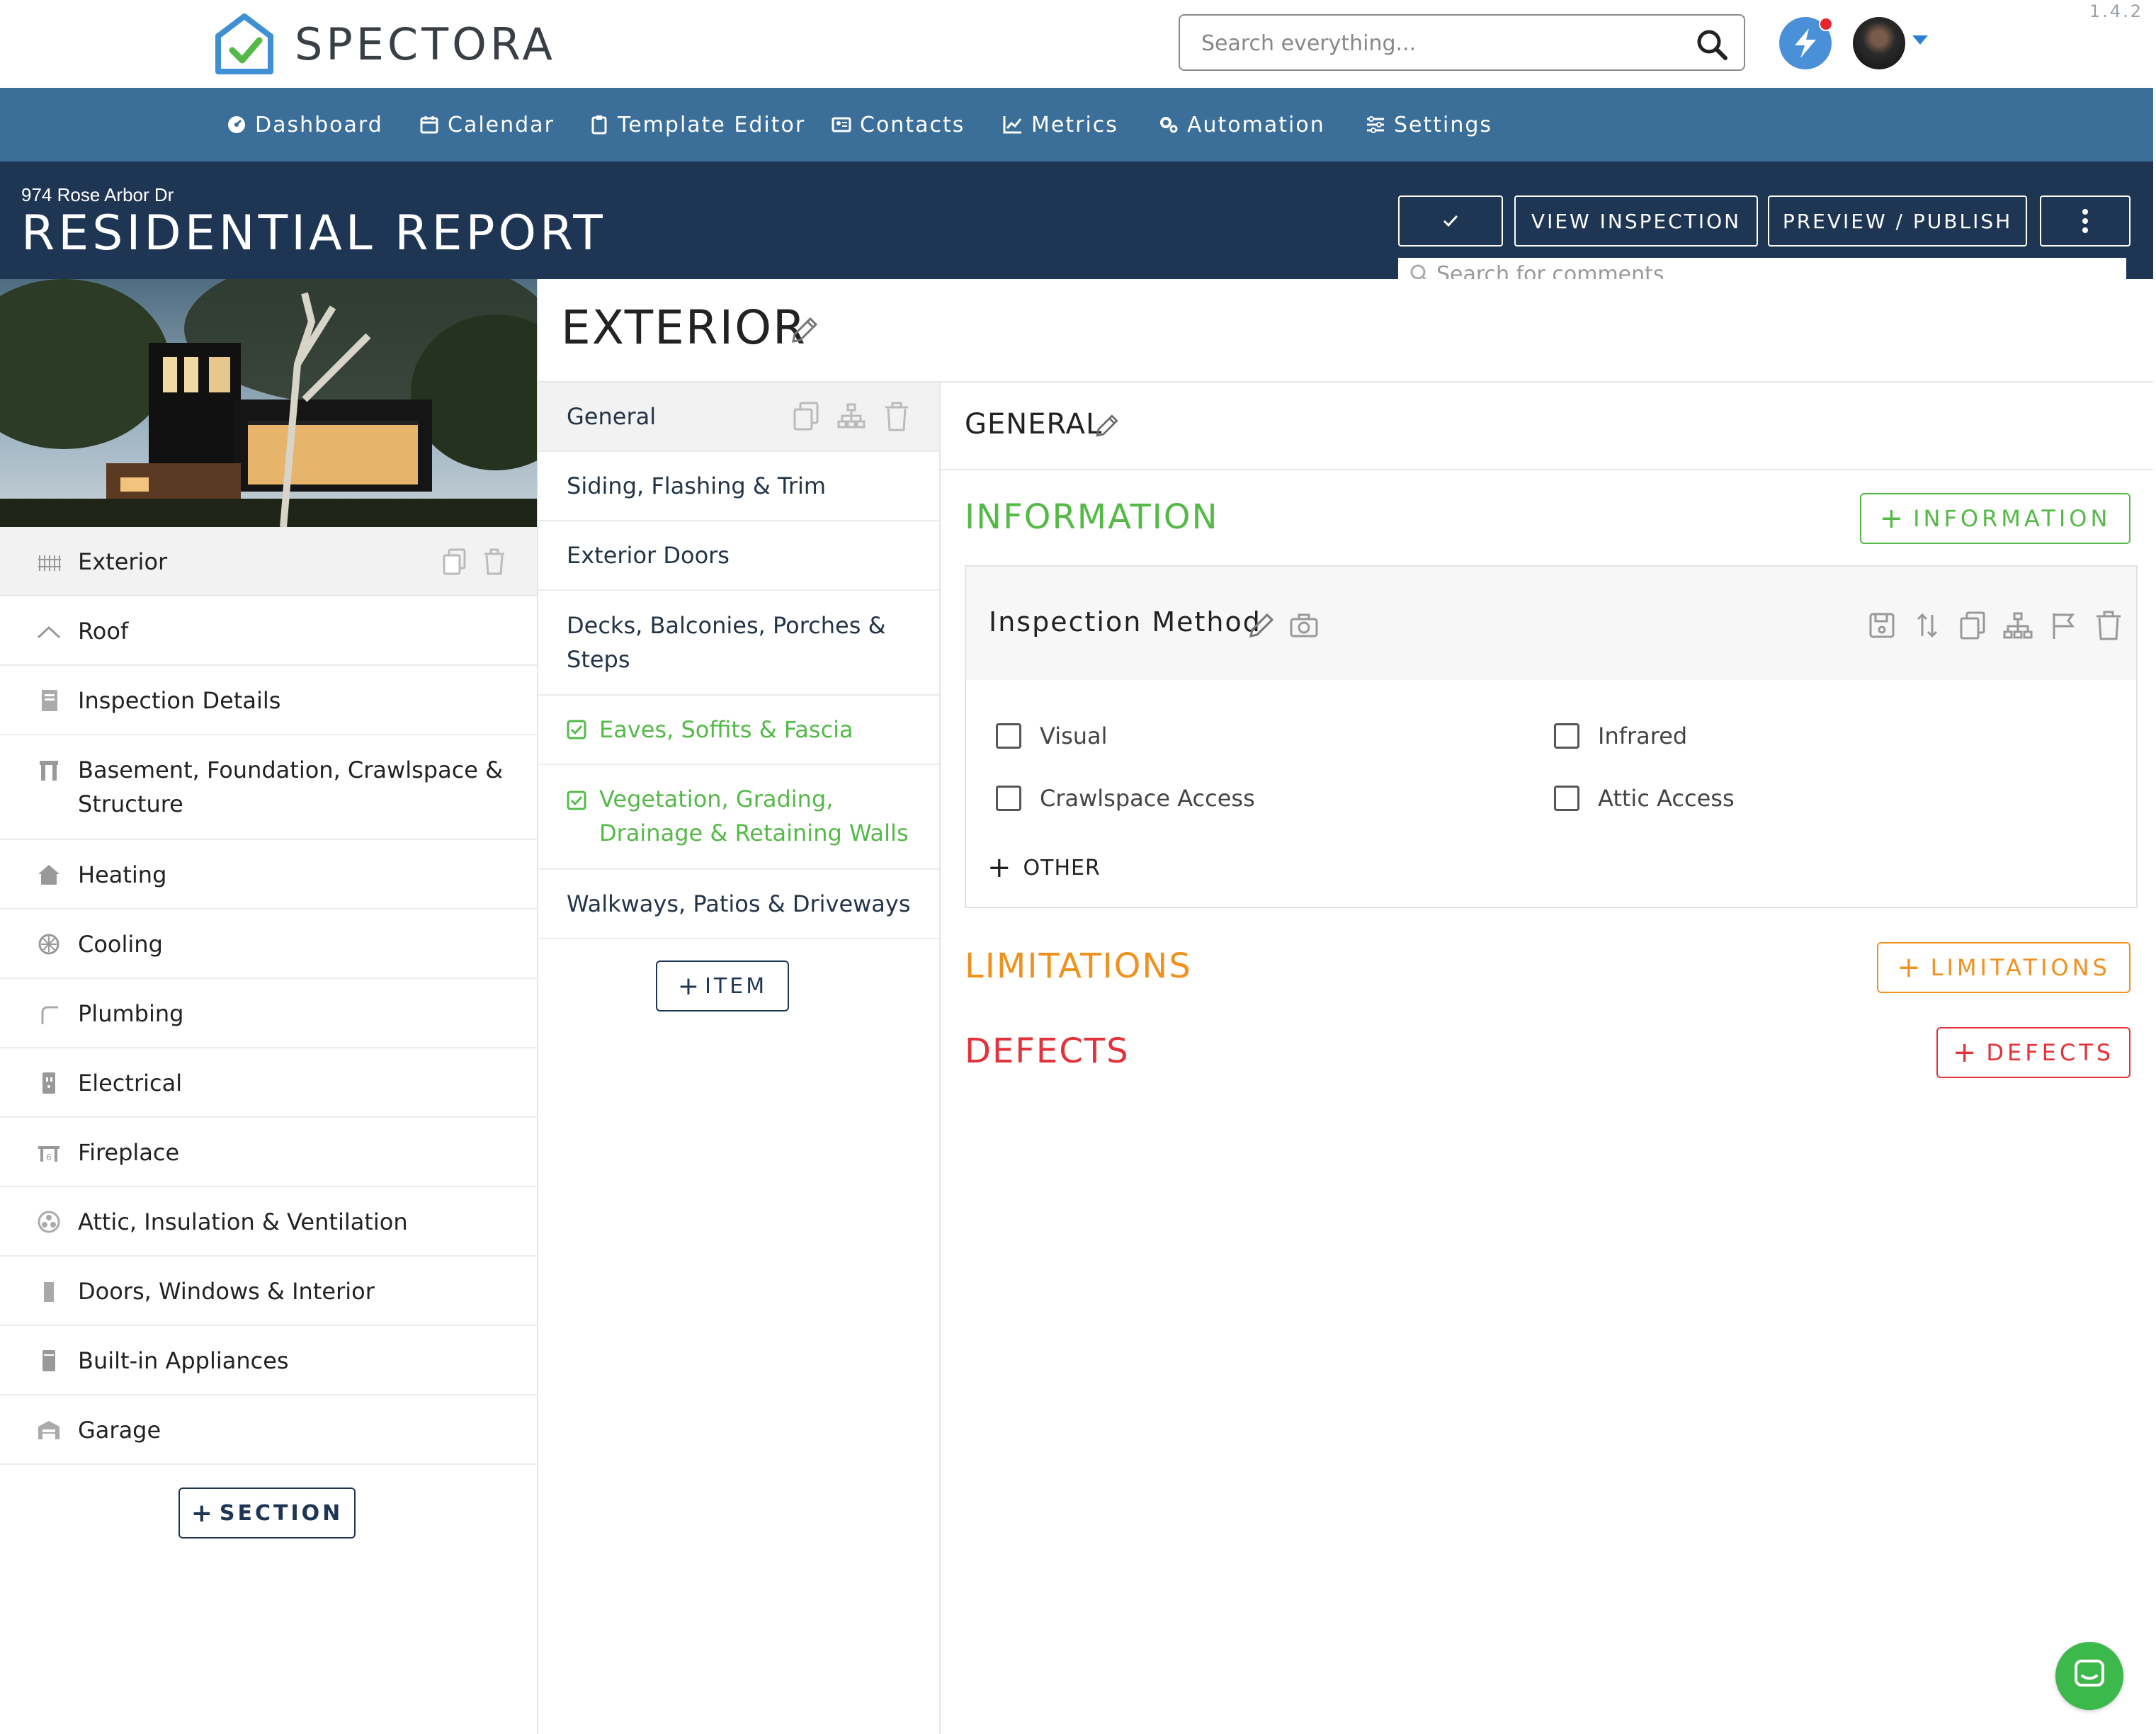 The image size is (2156, 1734). What do you see at coordinates (49, 632) in the screenshot?
I see `roof-icon` at bounding box center [49, 632].